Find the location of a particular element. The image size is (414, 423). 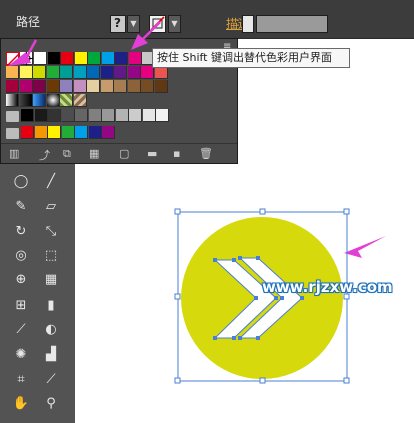

annotation-arrow-swatch is located at coordinates (23, 52).